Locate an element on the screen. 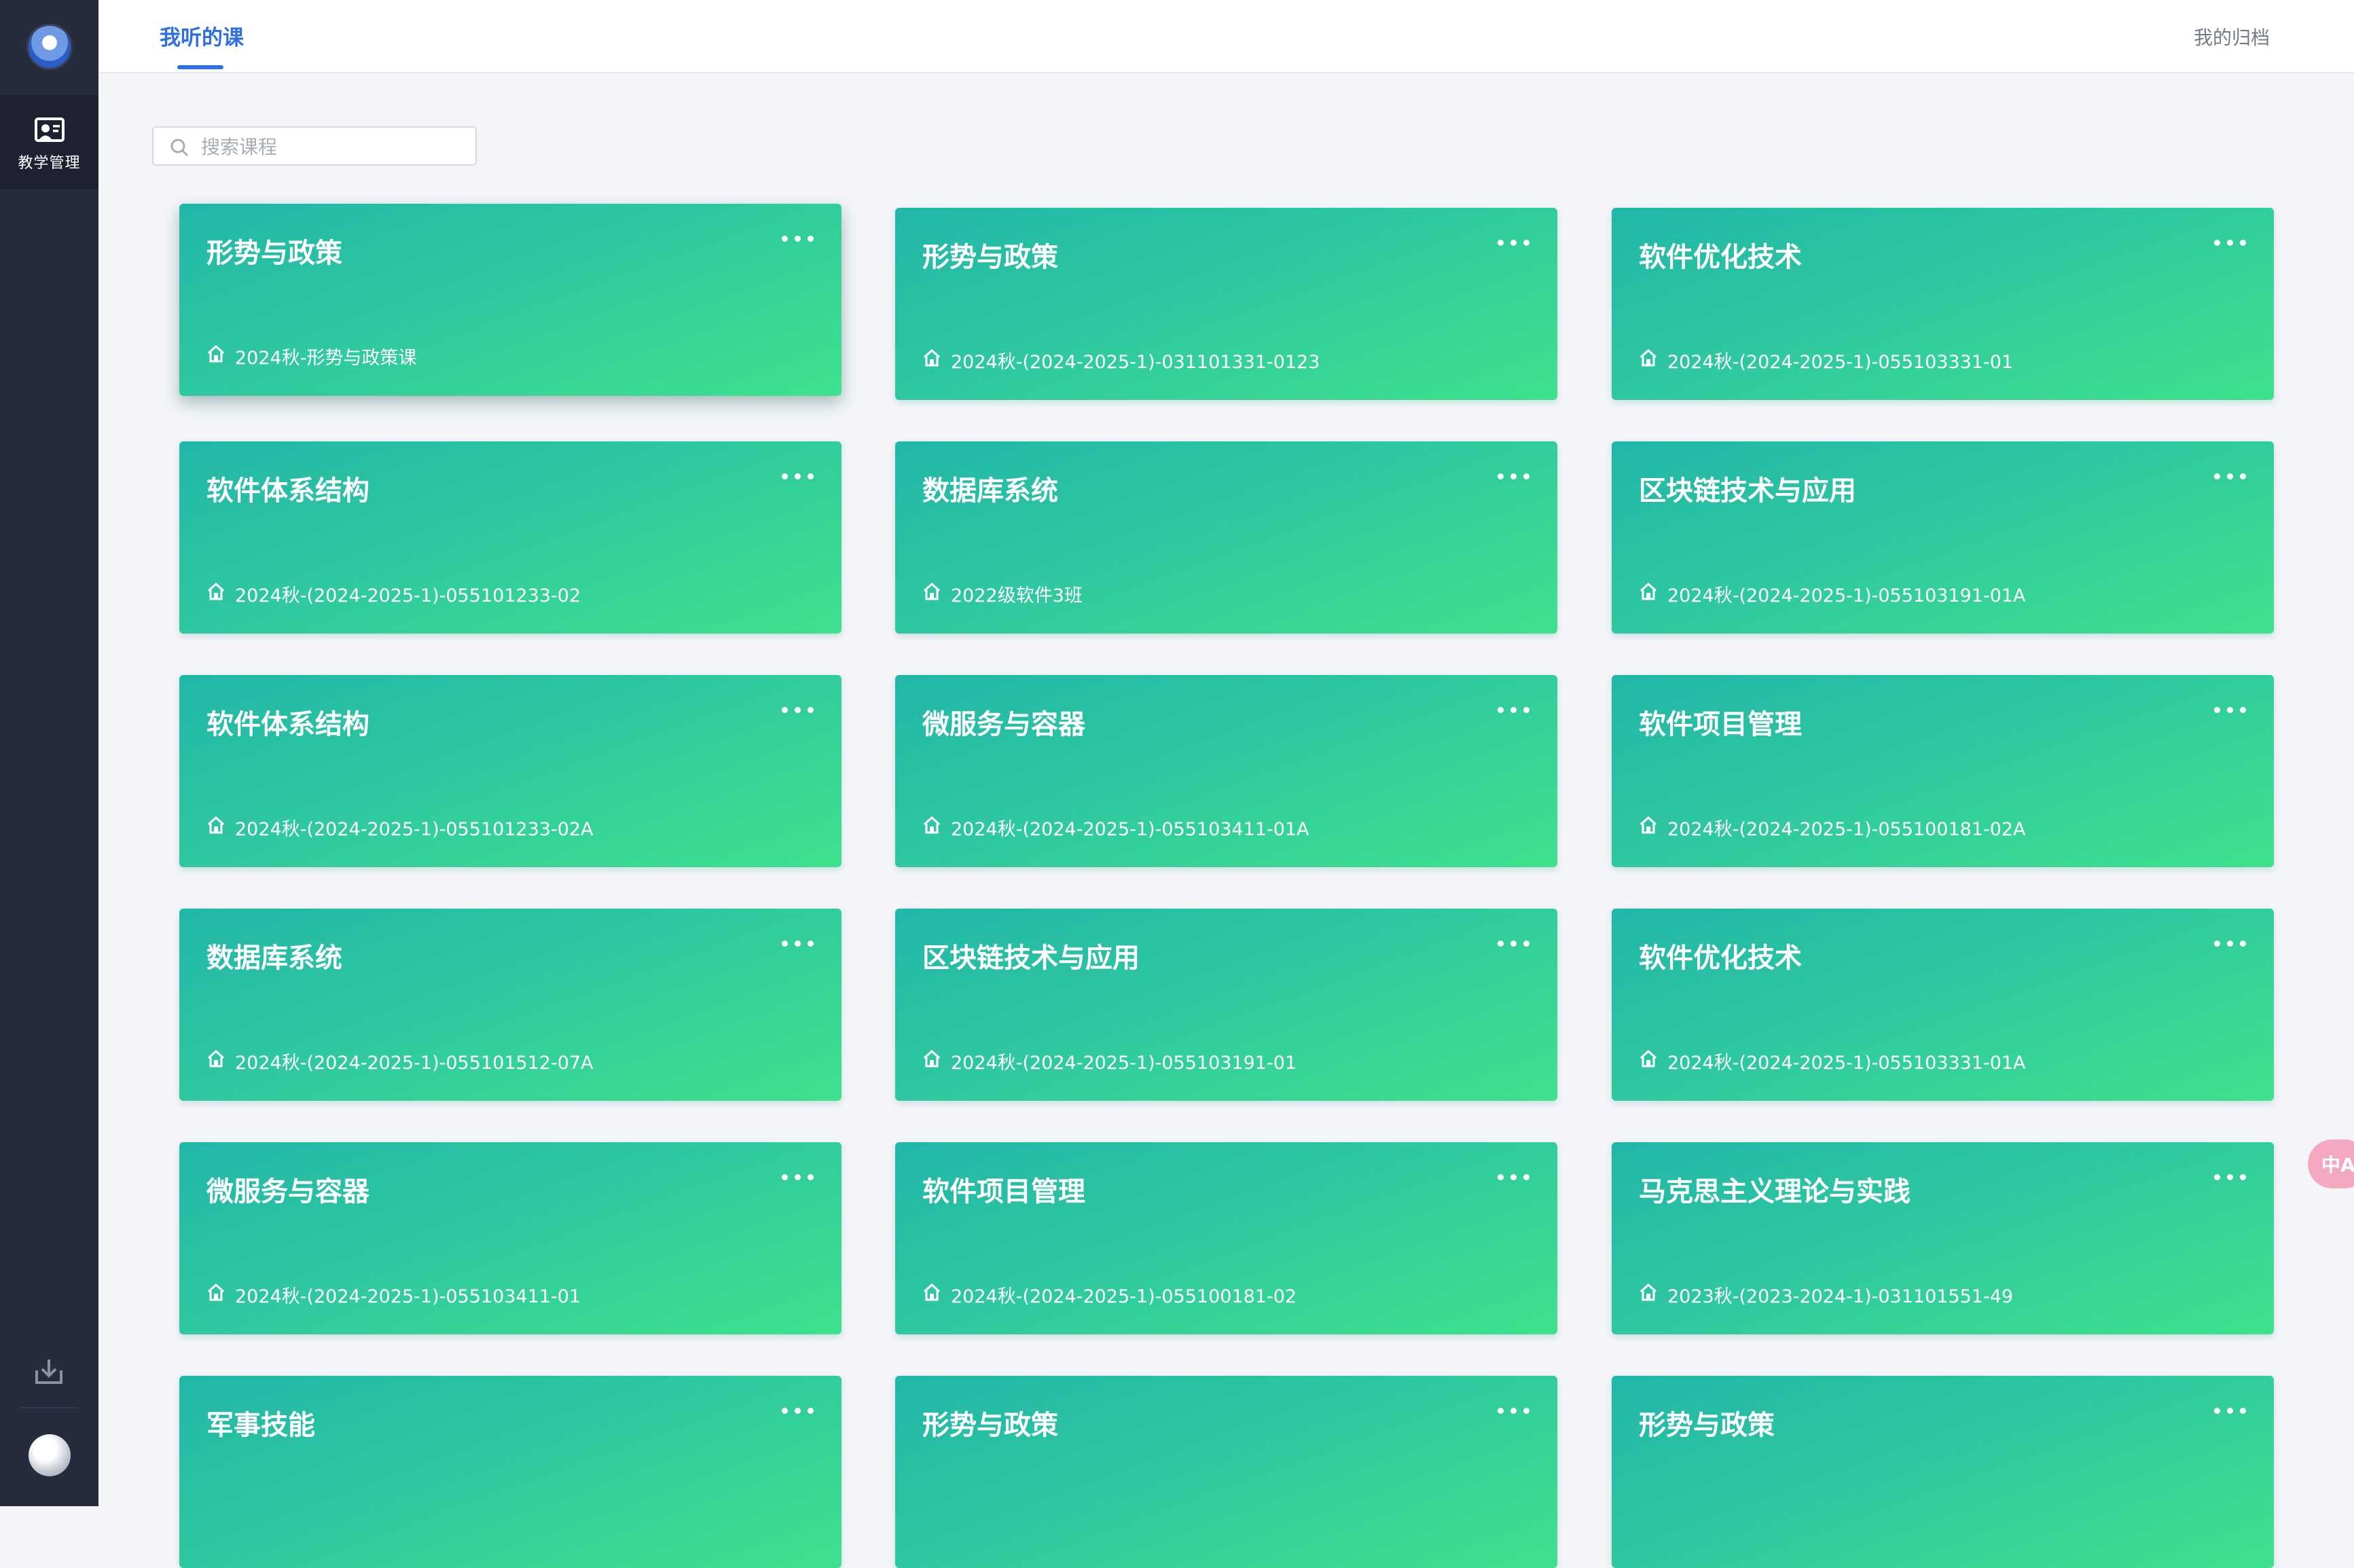 The height and width of the screenshot is (1568, 2354). course-class-text: 2024秋-(2024-2025-1)-055103331-01A is located at coordinates (1846, 1063).